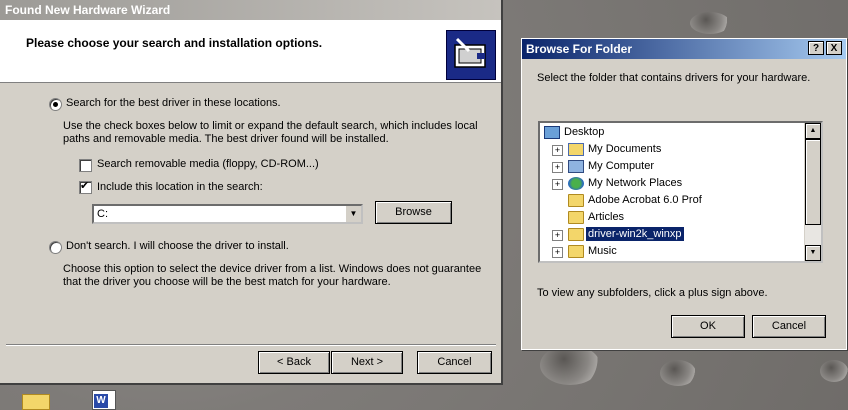 Image resolution: width=848 pixels, height=410 pixels. Describe the element at coordinates (471, 55) in the screenshot. I see `hardware-wizard-icon` at that location.